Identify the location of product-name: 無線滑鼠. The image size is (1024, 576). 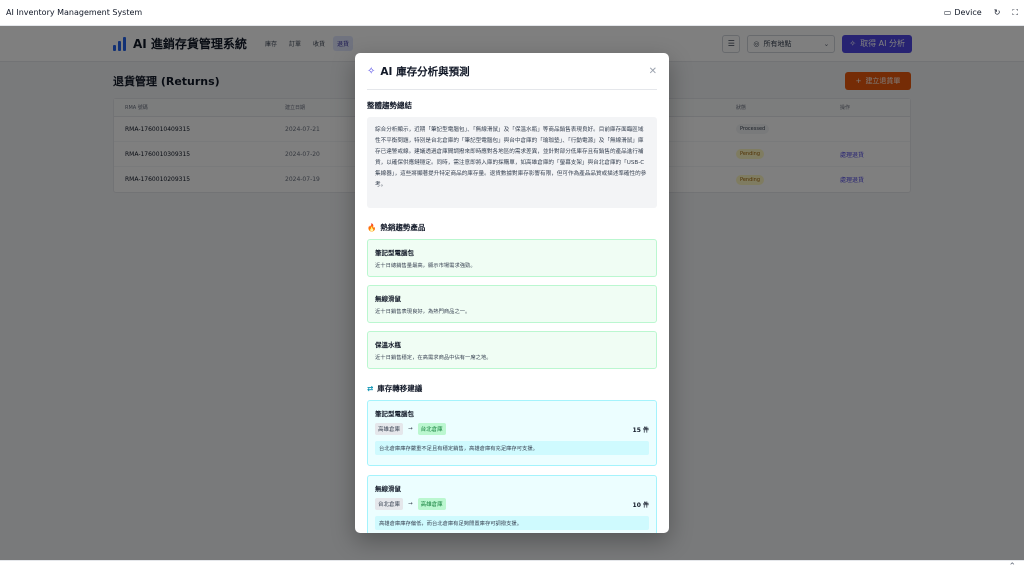
(388, 299).